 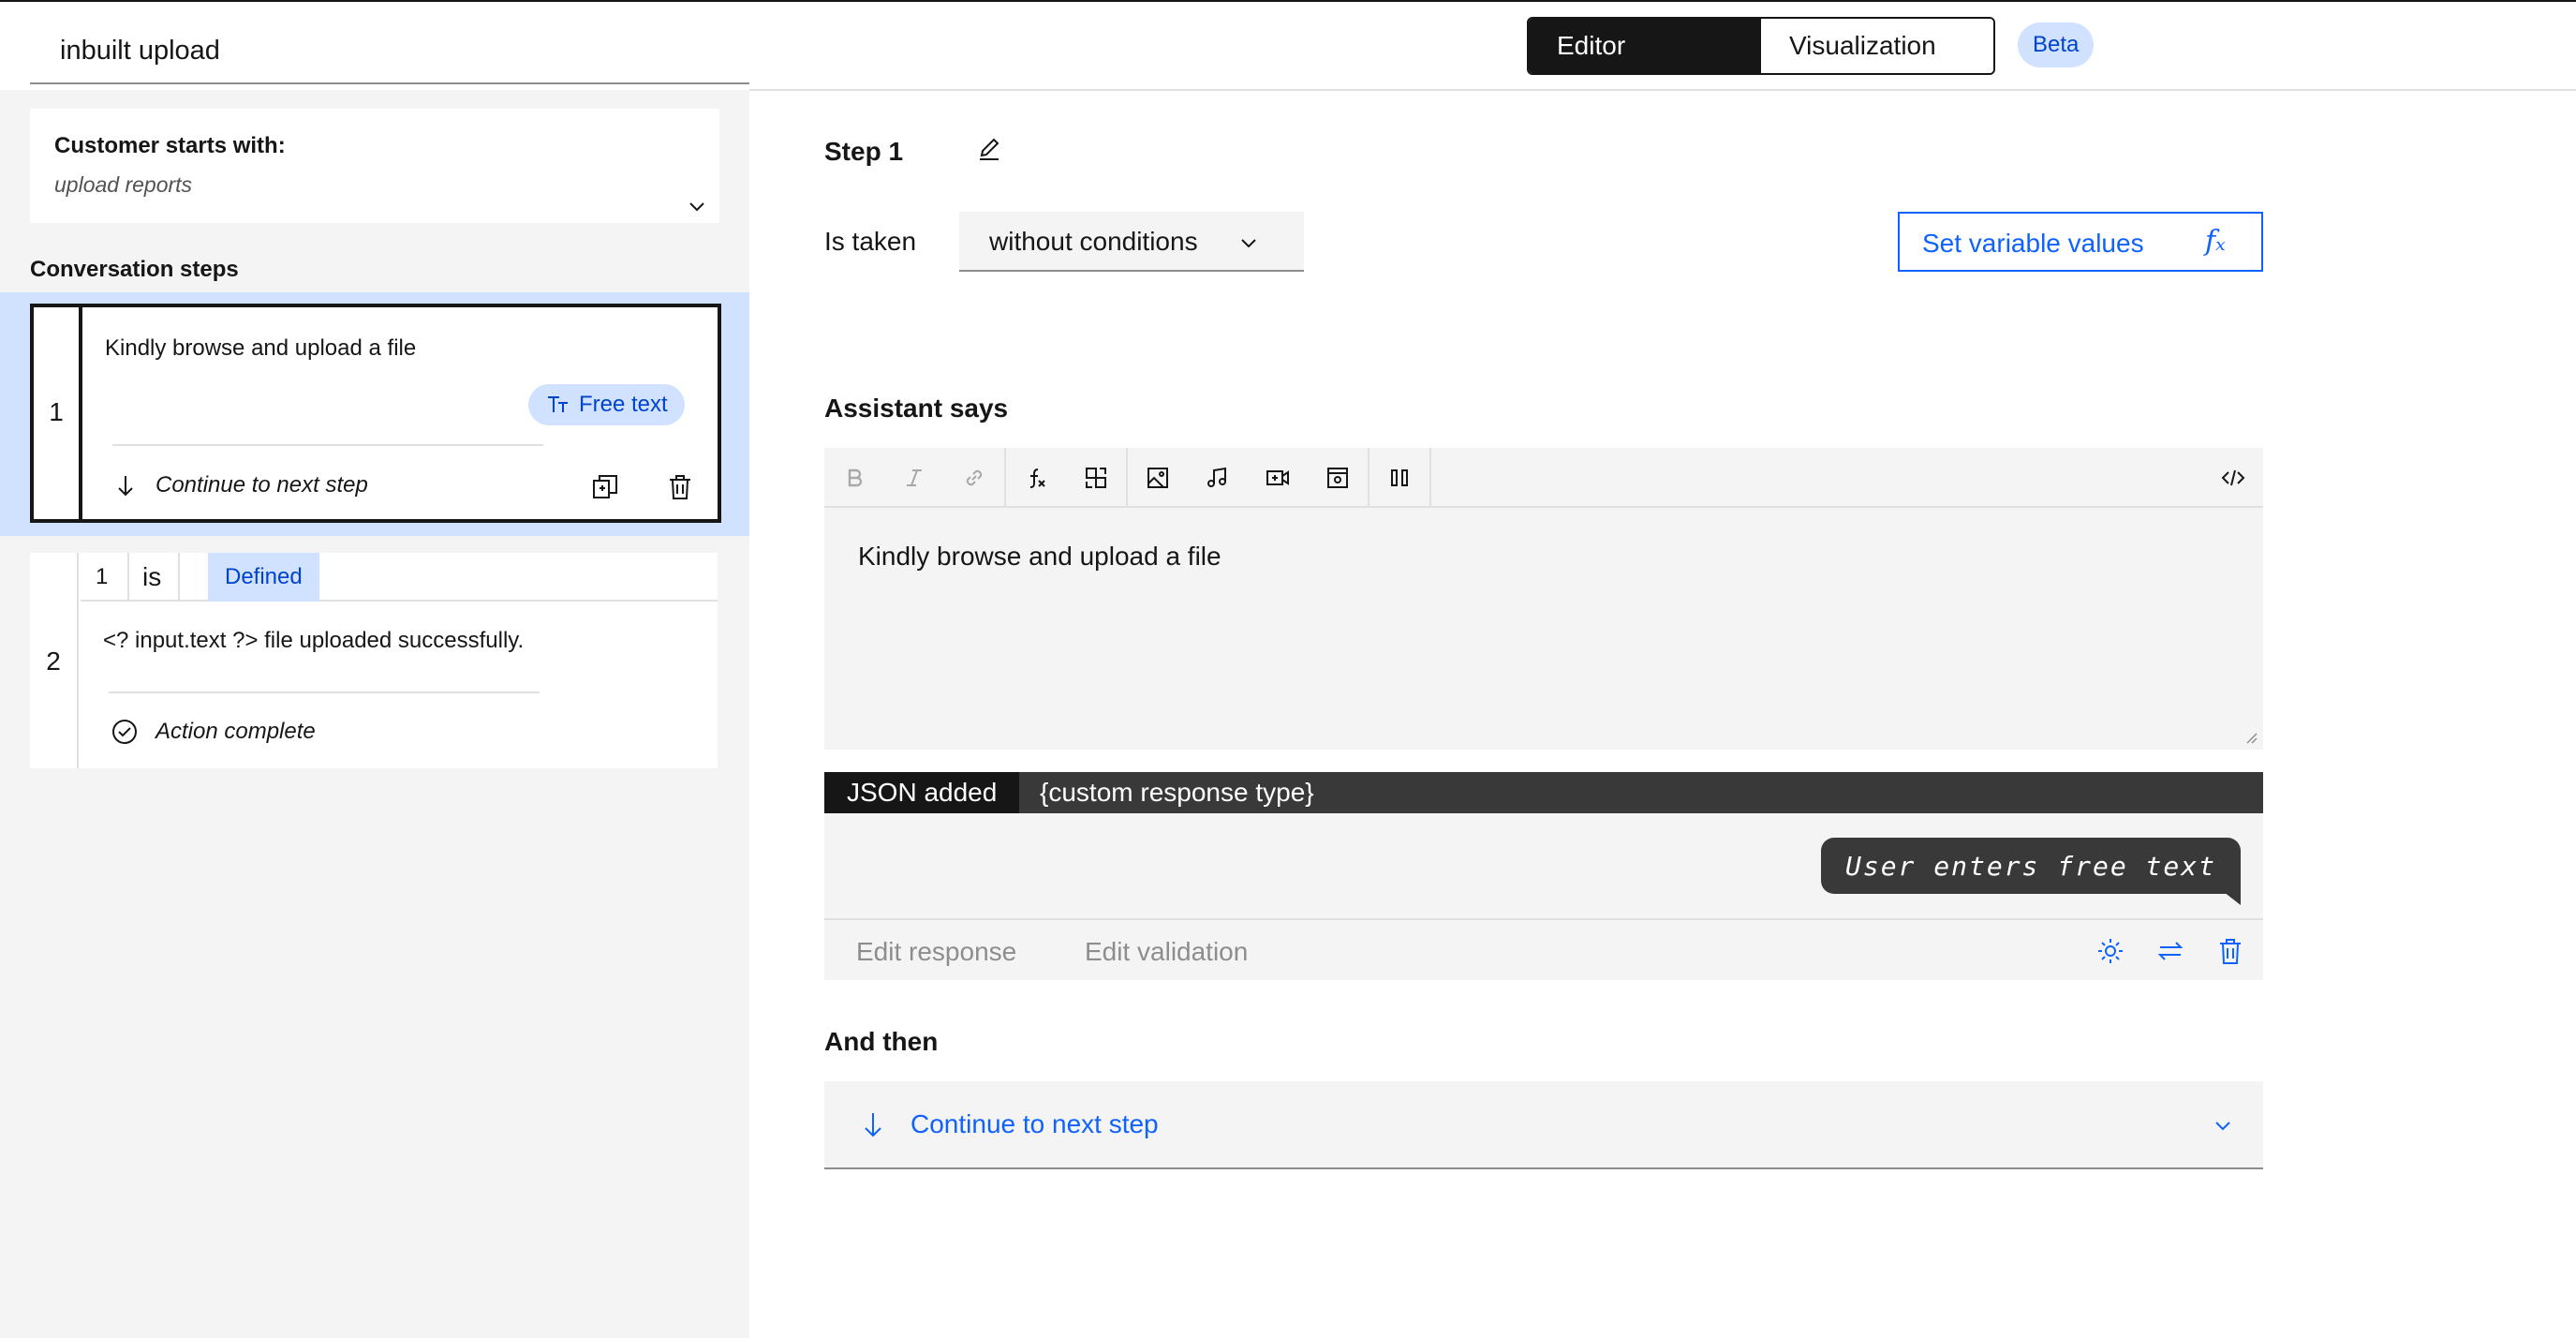 I want to click on step-next-label: Continue to next step, so click(x=261, y=485).